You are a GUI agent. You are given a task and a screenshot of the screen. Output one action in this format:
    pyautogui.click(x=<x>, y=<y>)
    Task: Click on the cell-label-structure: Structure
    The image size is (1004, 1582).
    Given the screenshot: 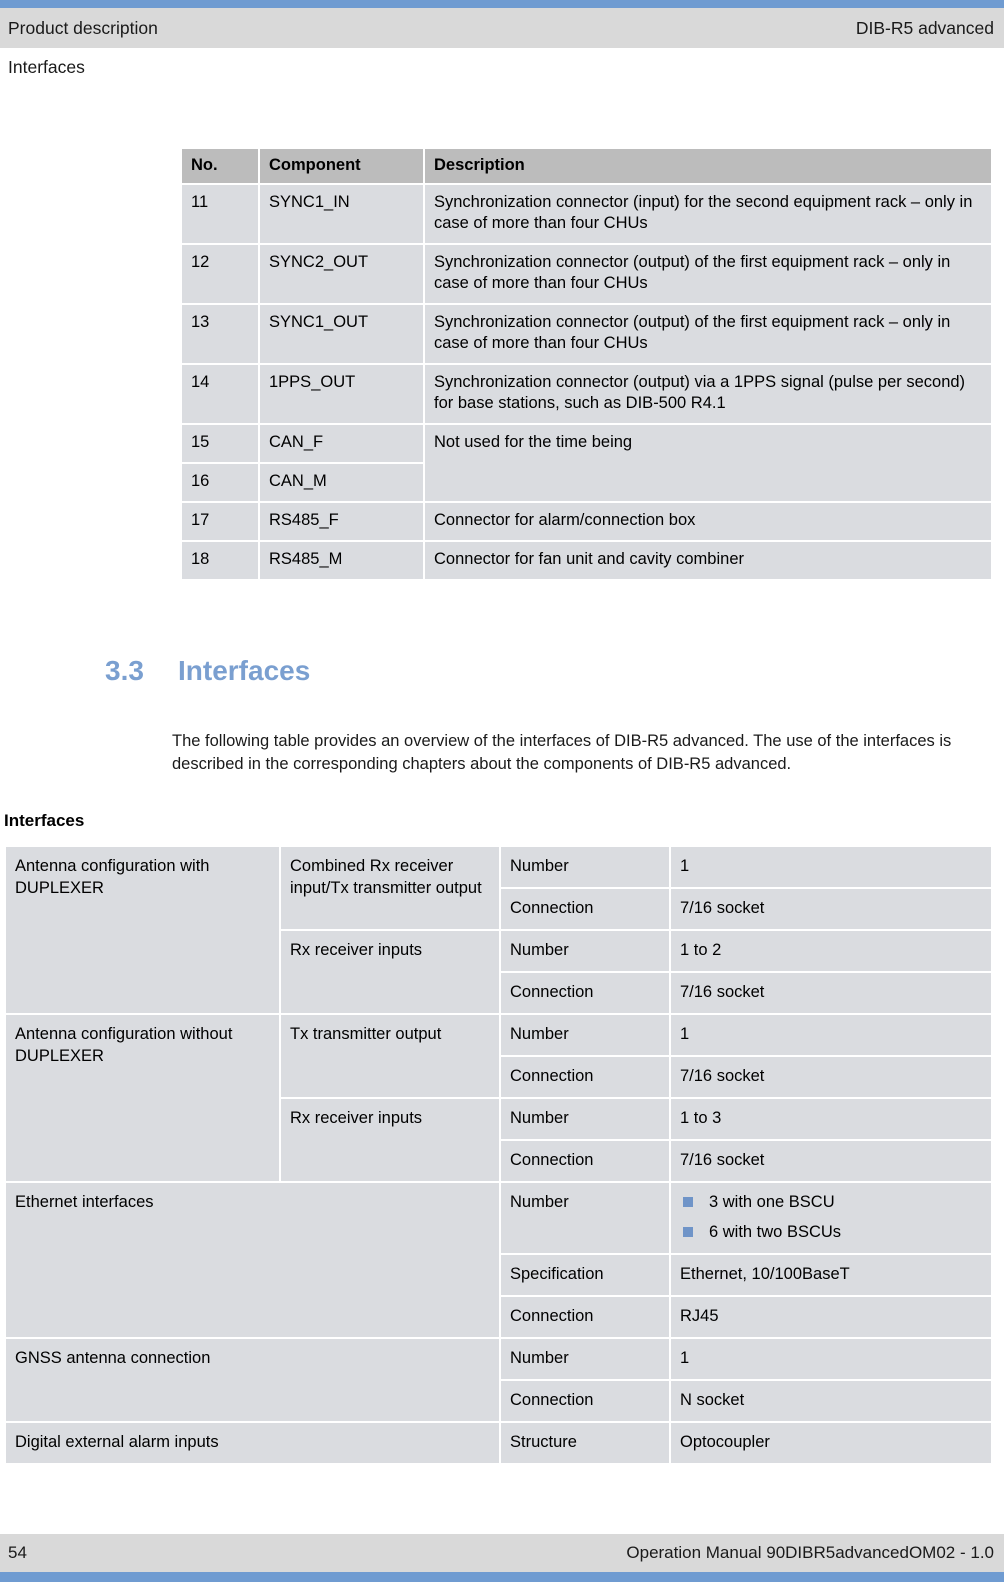 What is the action you would take?
    pyautogui.click(x=585, y=1443)
    